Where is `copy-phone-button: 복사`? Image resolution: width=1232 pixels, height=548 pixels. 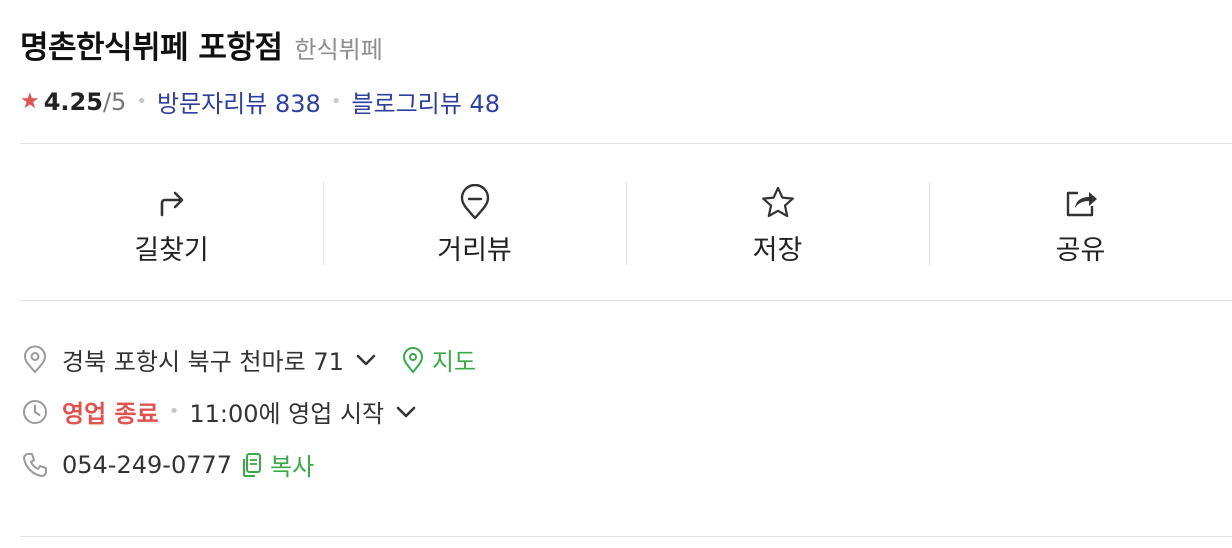 copy-phone-button: 복사 is located at coordinates (277, 464).